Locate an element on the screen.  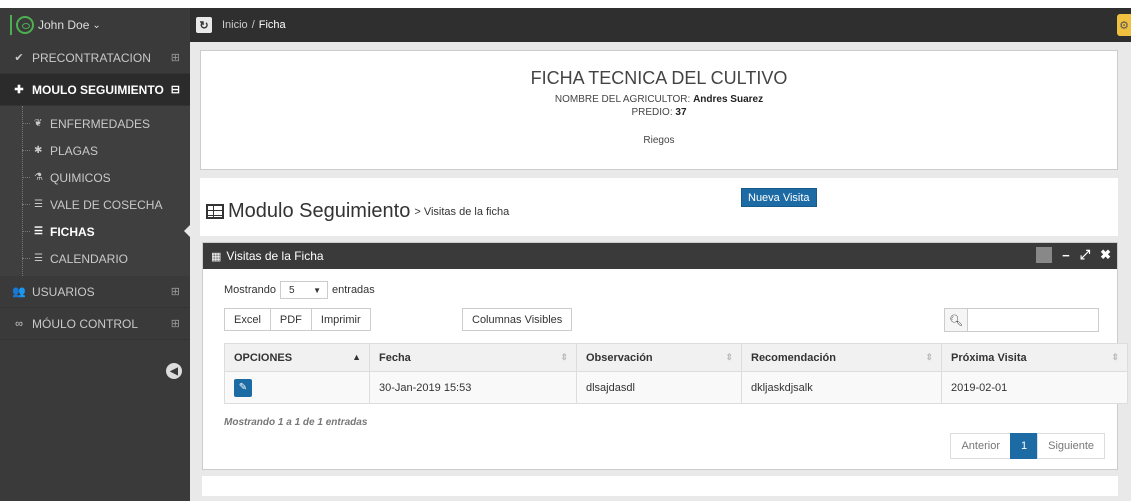
sidebar-item-label: PRECONTRATACION is located at coordinates (91, 57).